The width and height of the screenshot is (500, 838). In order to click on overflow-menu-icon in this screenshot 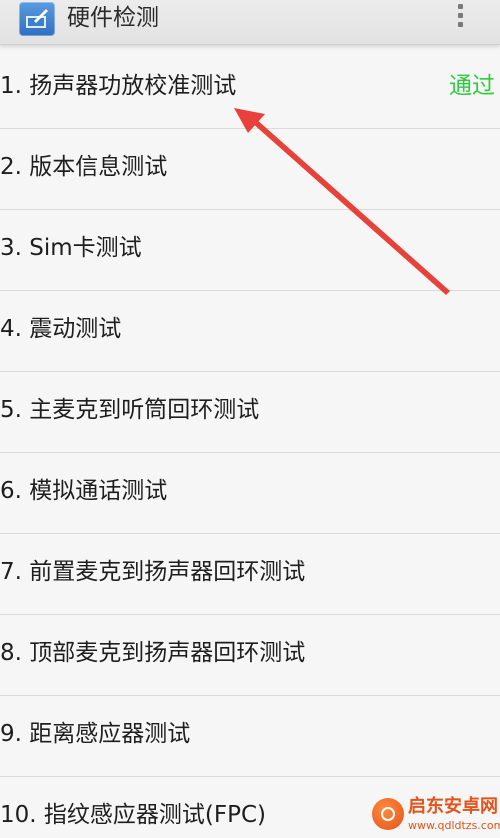, I will do `click(461, 19)`.